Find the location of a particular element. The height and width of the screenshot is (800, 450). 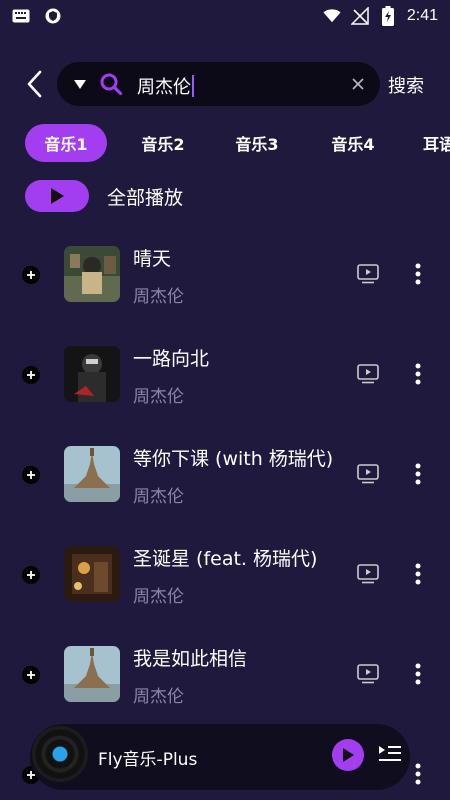

status-bar: 2:41 is located at coordinates (225, 16).